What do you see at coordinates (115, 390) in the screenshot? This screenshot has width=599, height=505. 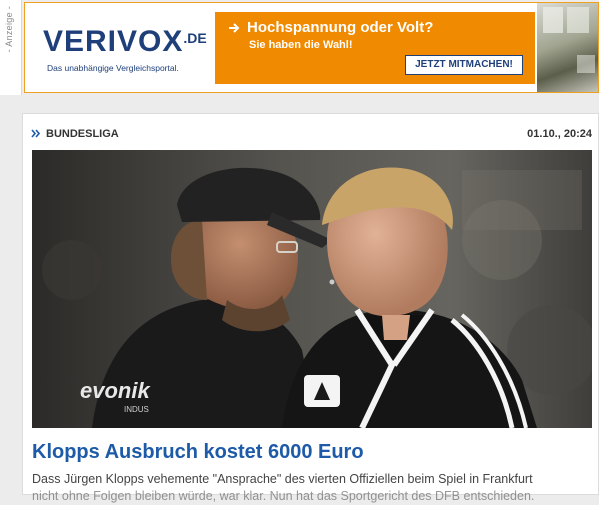 I see `jersey-sponsor-text: evonik` at bounding box center [115, 390].